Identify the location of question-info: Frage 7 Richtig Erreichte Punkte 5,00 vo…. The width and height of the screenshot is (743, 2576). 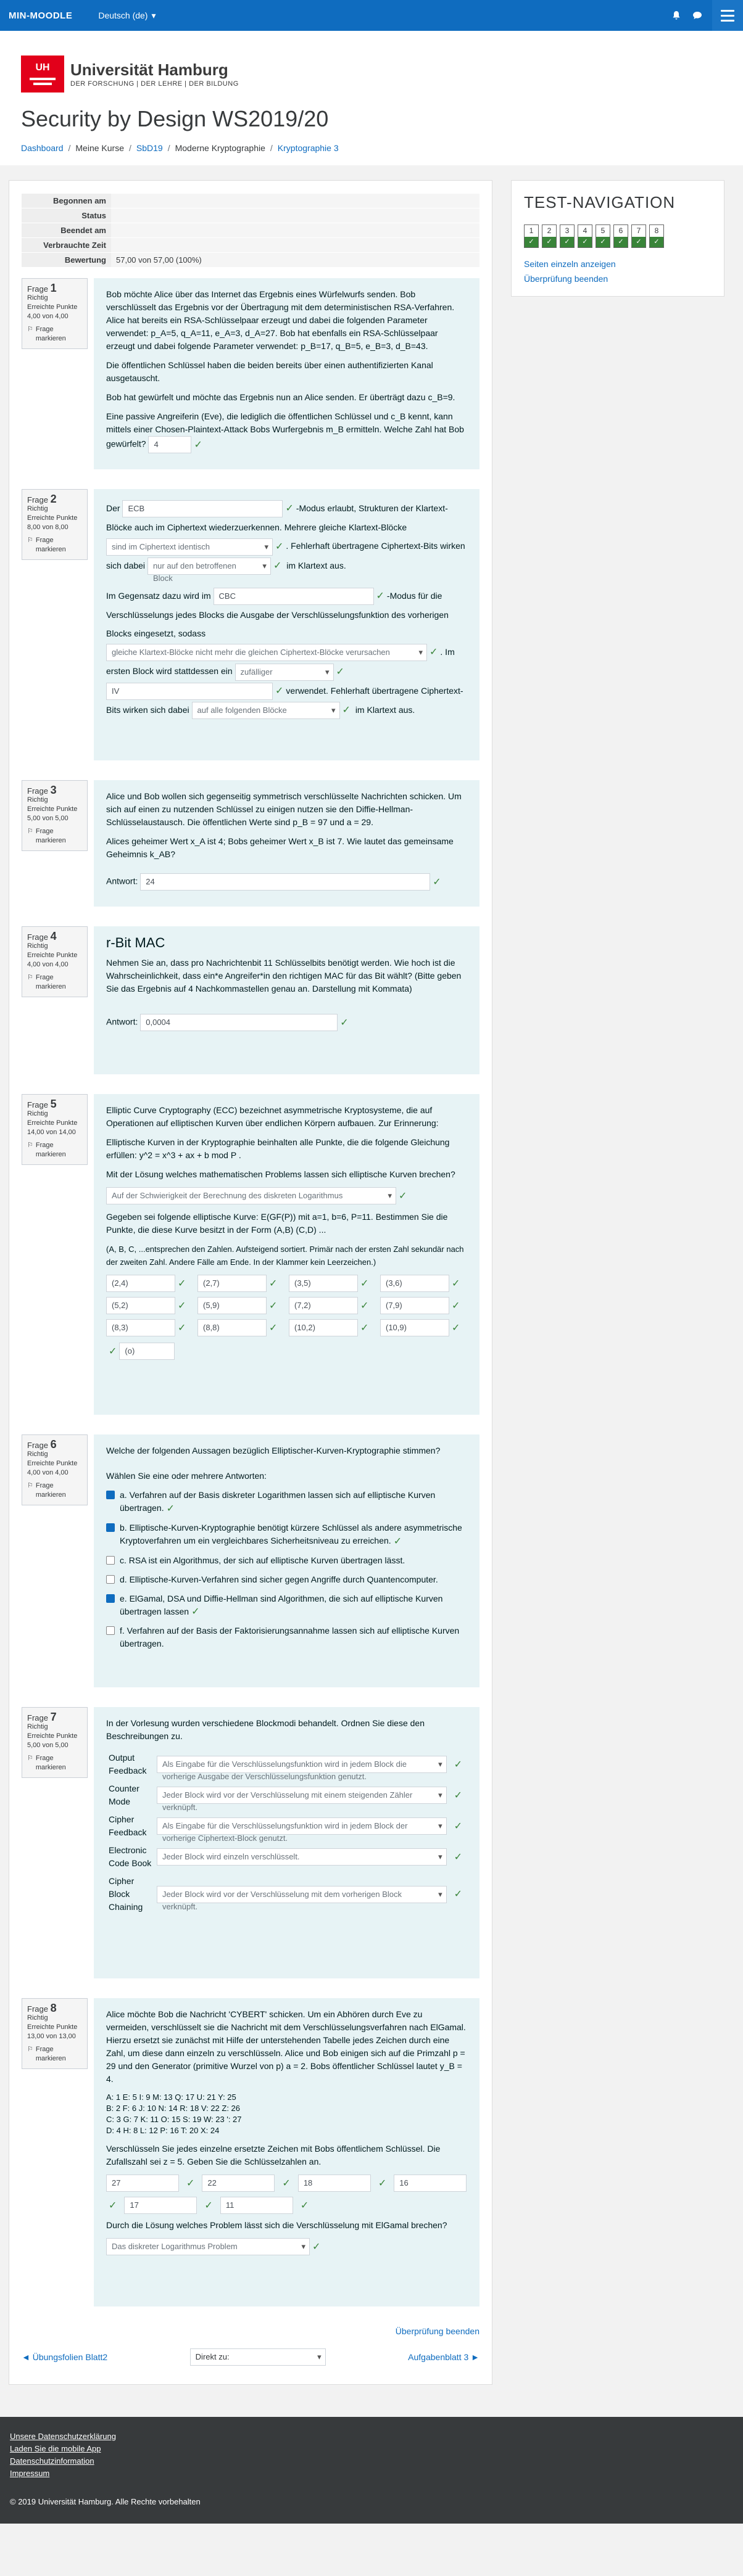
(55, 1742).